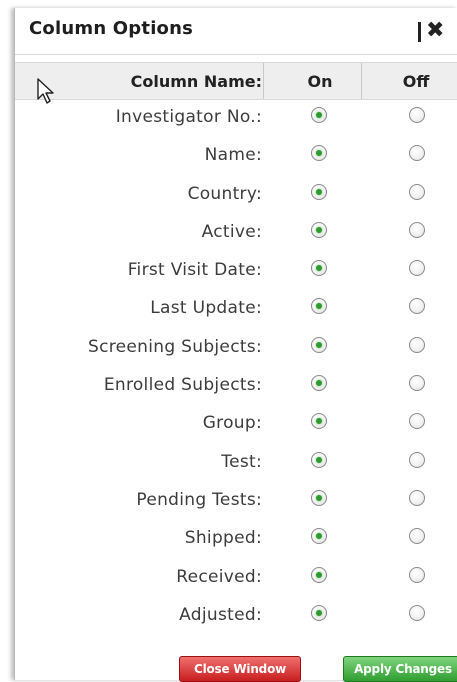 The image size is (457, 682). I want to click on column-name-label: First Visit Date:, so click(194, 270).